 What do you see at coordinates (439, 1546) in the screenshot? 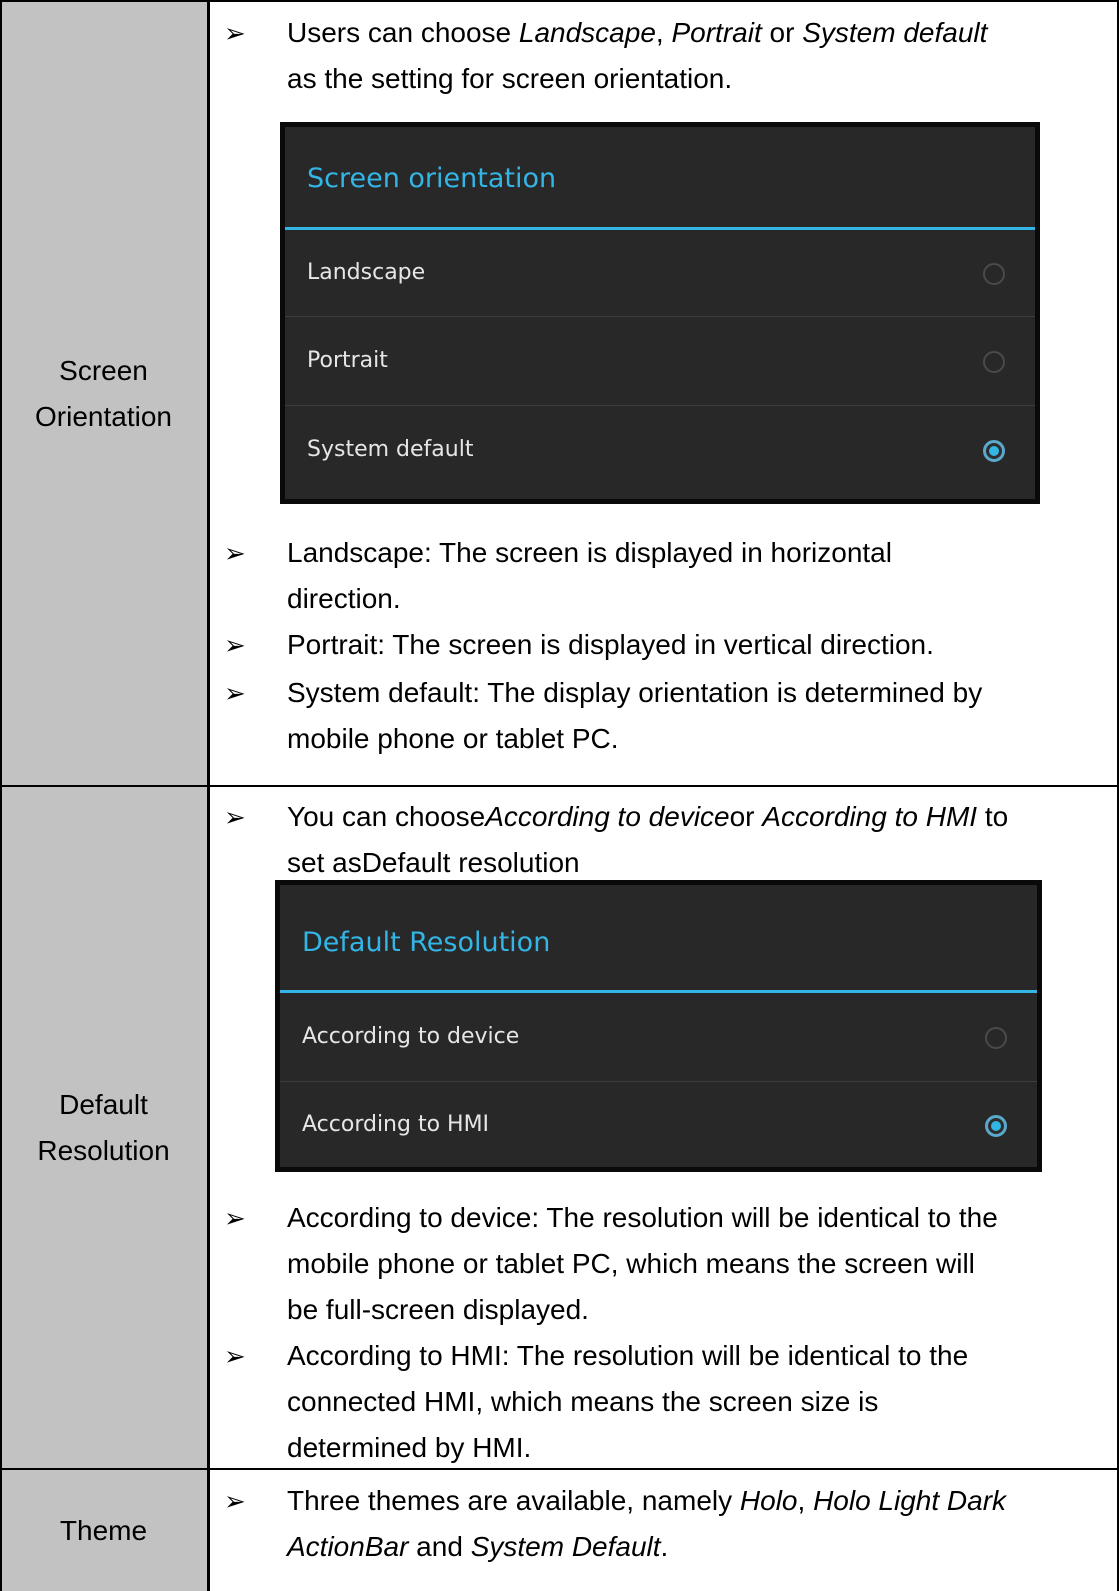
I see `text-run: and` at bounding box center [439, 1546].